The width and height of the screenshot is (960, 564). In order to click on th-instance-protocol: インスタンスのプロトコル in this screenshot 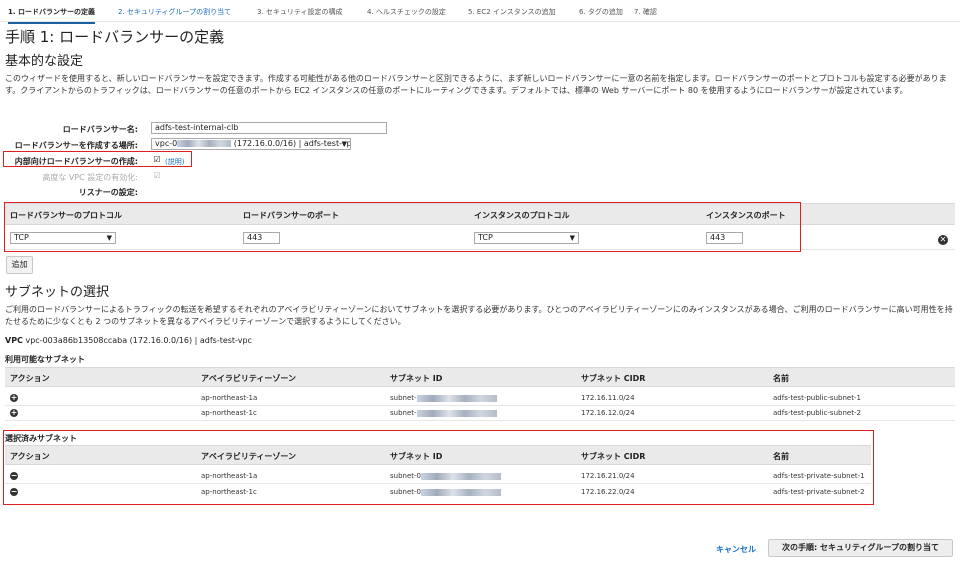, I will do `click(522, 215)`.